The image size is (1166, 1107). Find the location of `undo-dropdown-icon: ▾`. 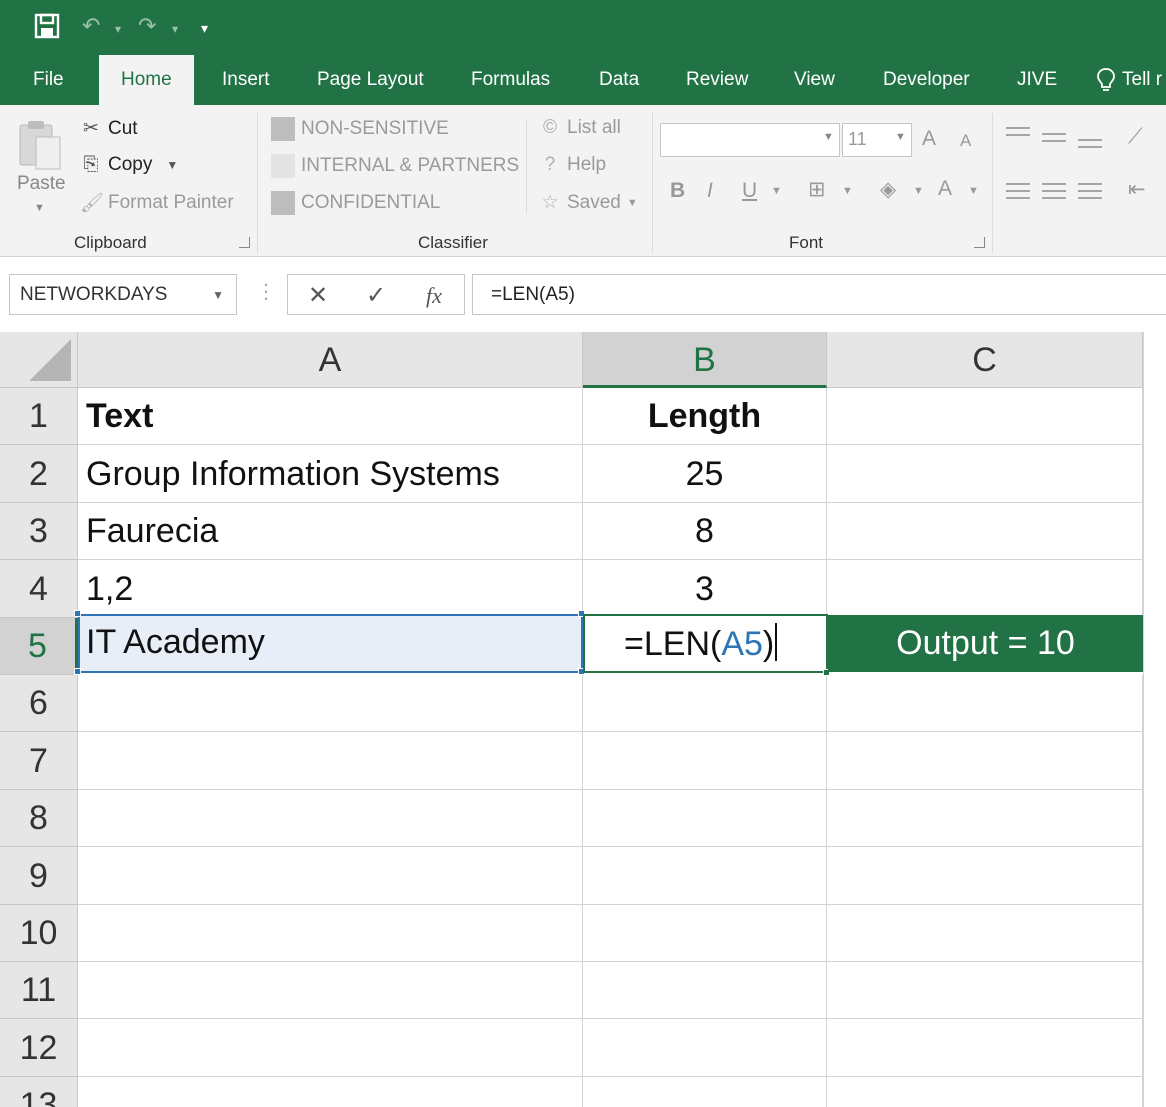

undo-dropdown-icon: ▾ is located at coordinates (118, 29).